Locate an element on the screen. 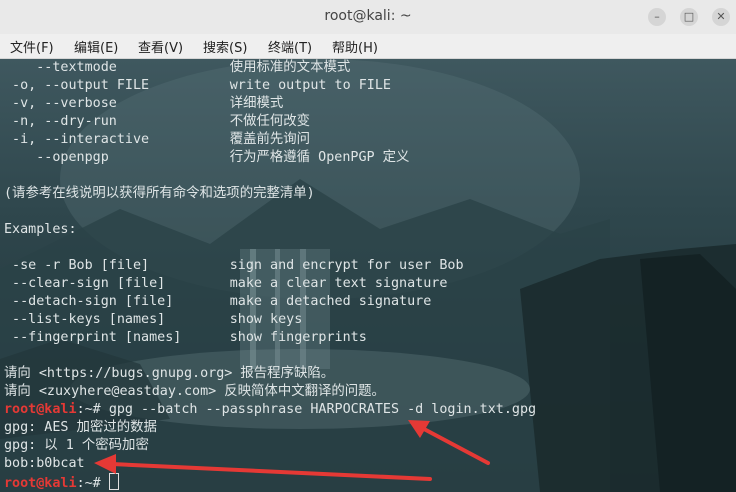  window-title: root@kali: ~ is located at coordinates (368, 16).